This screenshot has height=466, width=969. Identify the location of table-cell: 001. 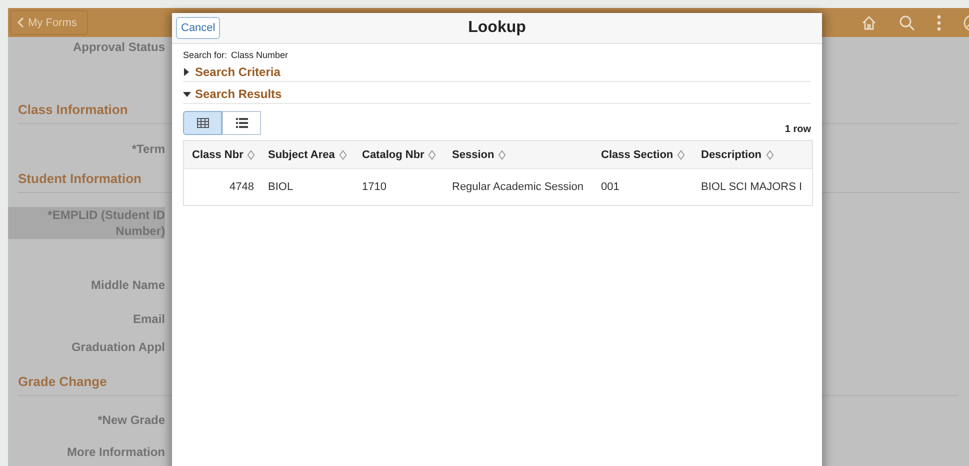
(610, 187).